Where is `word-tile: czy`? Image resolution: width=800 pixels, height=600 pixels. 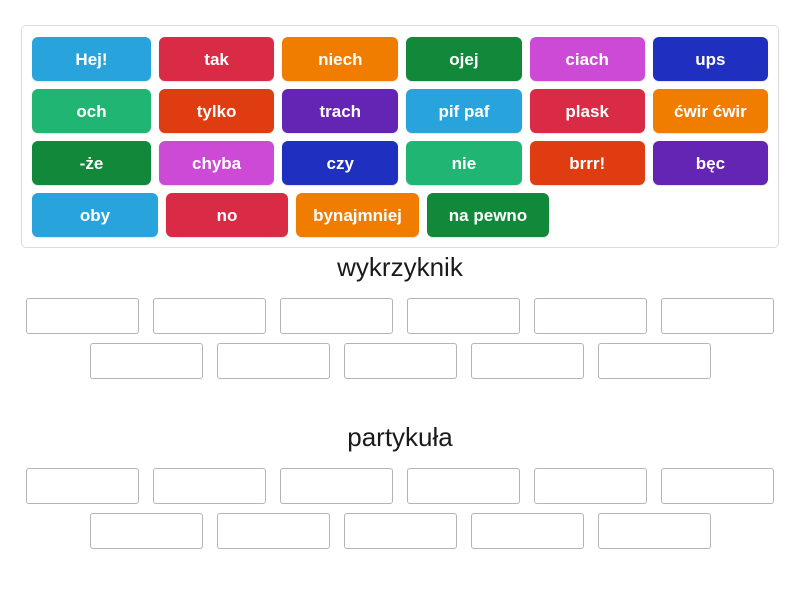 word-tile: czy is located at coordinates (340, 163).